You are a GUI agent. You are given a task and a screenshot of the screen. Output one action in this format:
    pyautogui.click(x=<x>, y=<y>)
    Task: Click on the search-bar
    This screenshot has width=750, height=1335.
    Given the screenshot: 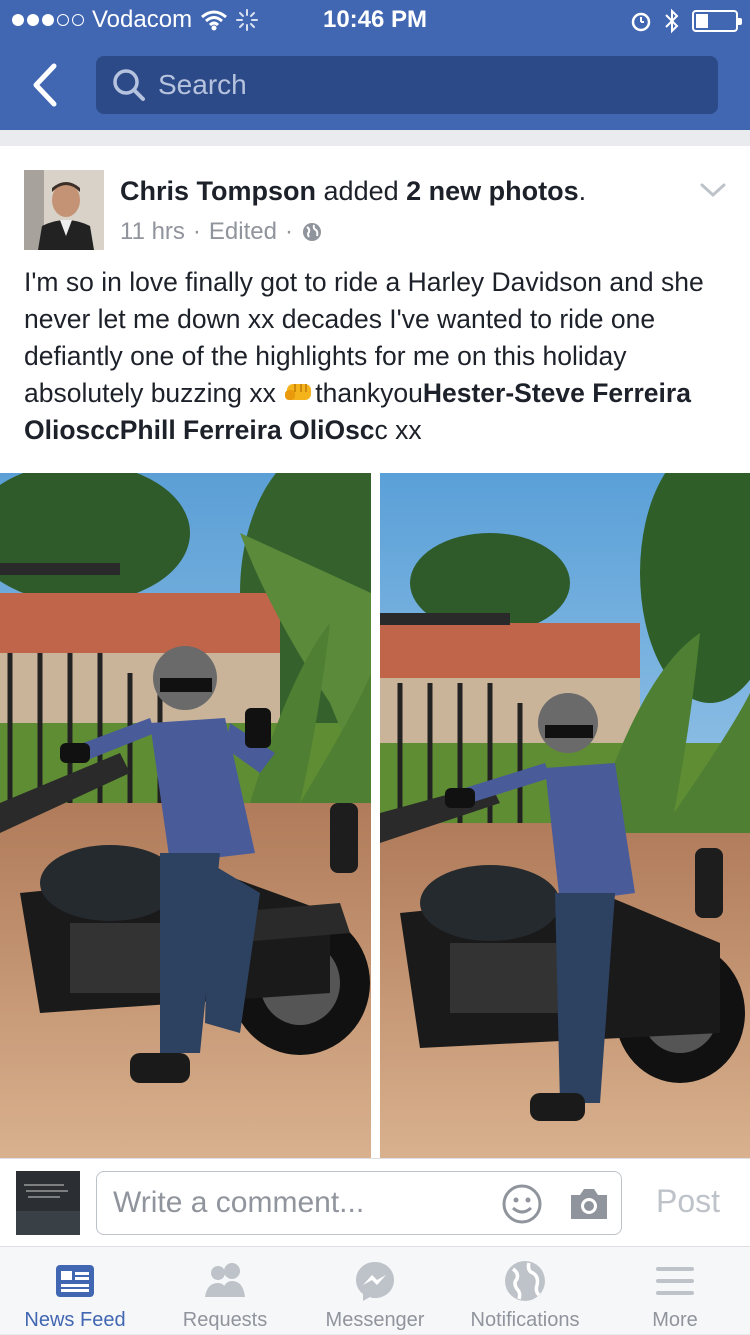 What is the action you would take?
    pyautogui.click(x=407, y=85)
    